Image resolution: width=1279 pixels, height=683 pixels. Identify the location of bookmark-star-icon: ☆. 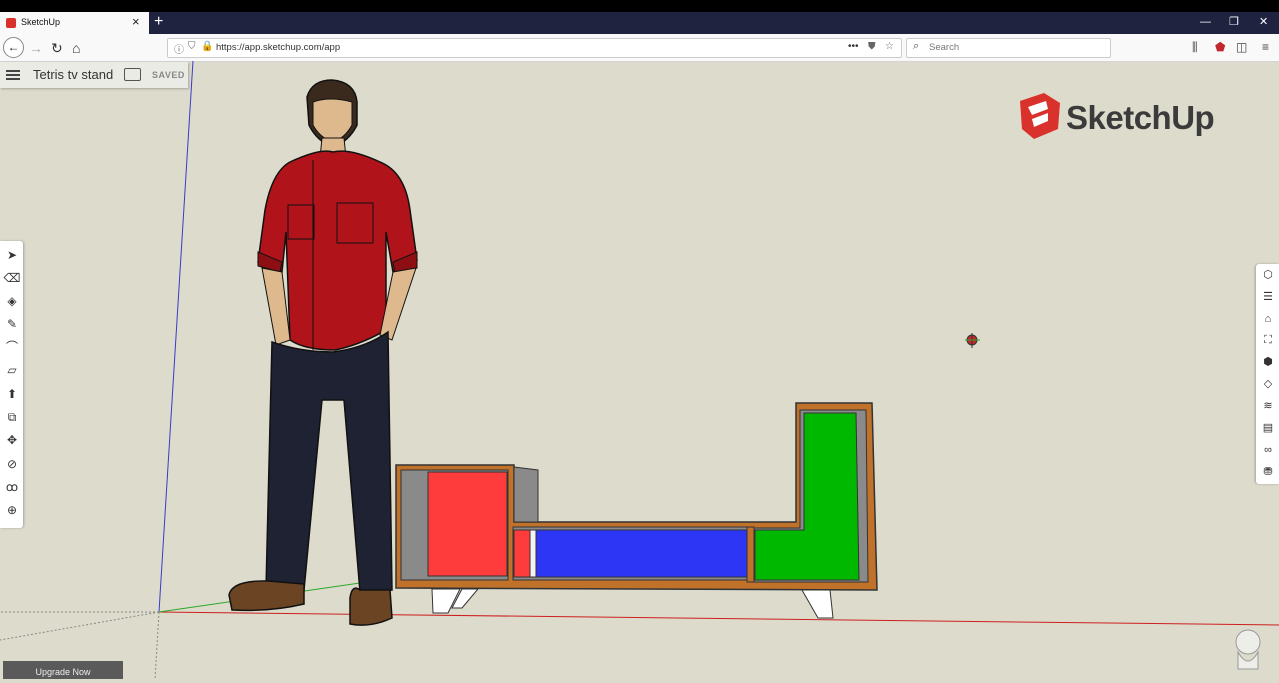
(889, 46).